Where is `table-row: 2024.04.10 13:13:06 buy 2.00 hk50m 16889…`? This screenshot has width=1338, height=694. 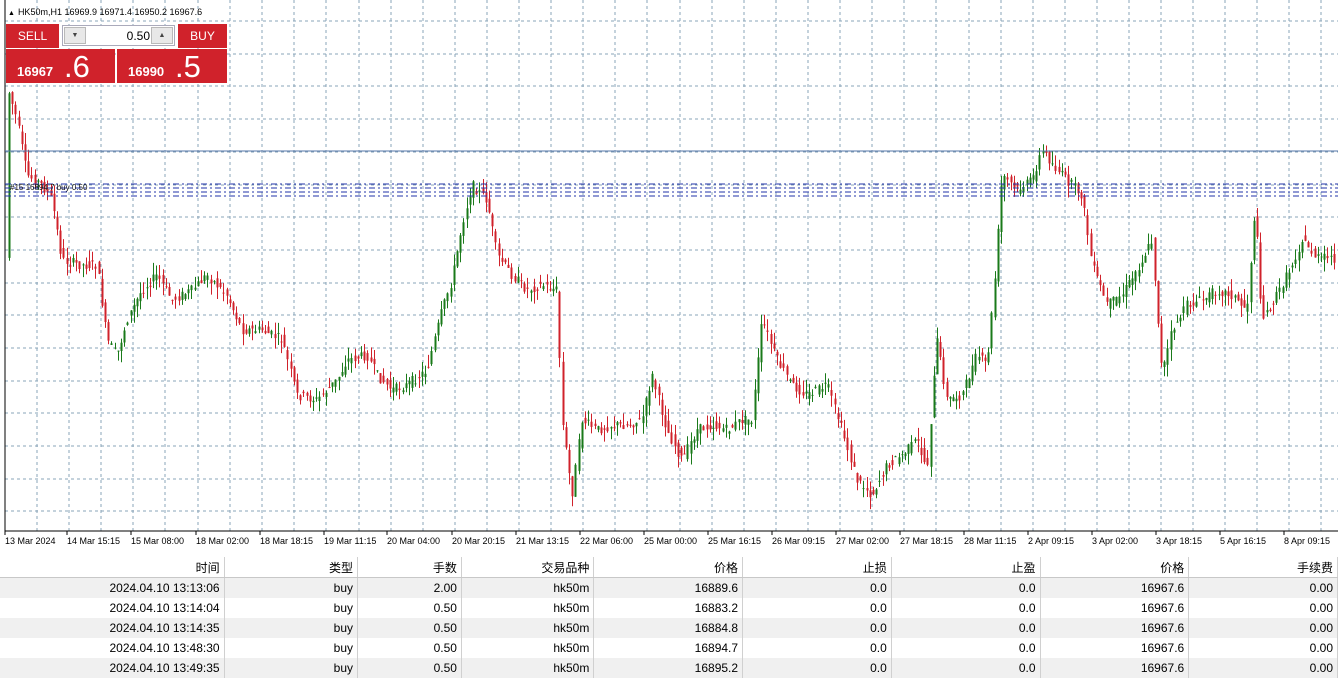 table-row: 2024.04.10 13:13:06 buy 2.00 hk50m 16889… is located at coordinates (669, 587).